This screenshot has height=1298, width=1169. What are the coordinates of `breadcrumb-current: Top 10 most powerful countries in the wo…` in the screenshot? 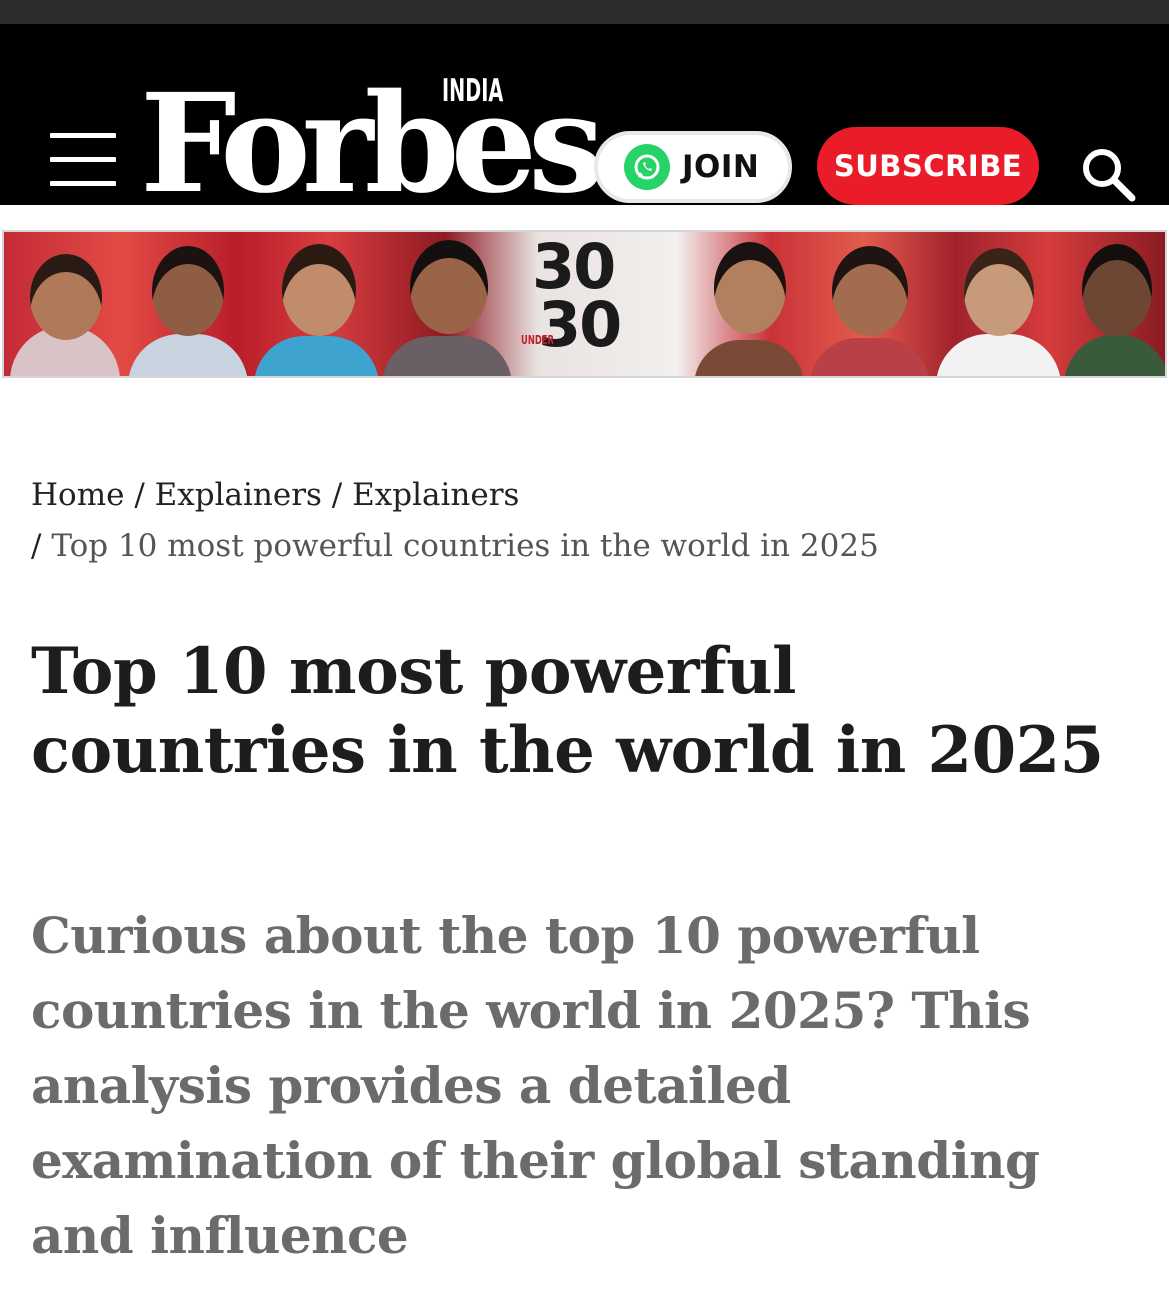 It's located at (465, 546).